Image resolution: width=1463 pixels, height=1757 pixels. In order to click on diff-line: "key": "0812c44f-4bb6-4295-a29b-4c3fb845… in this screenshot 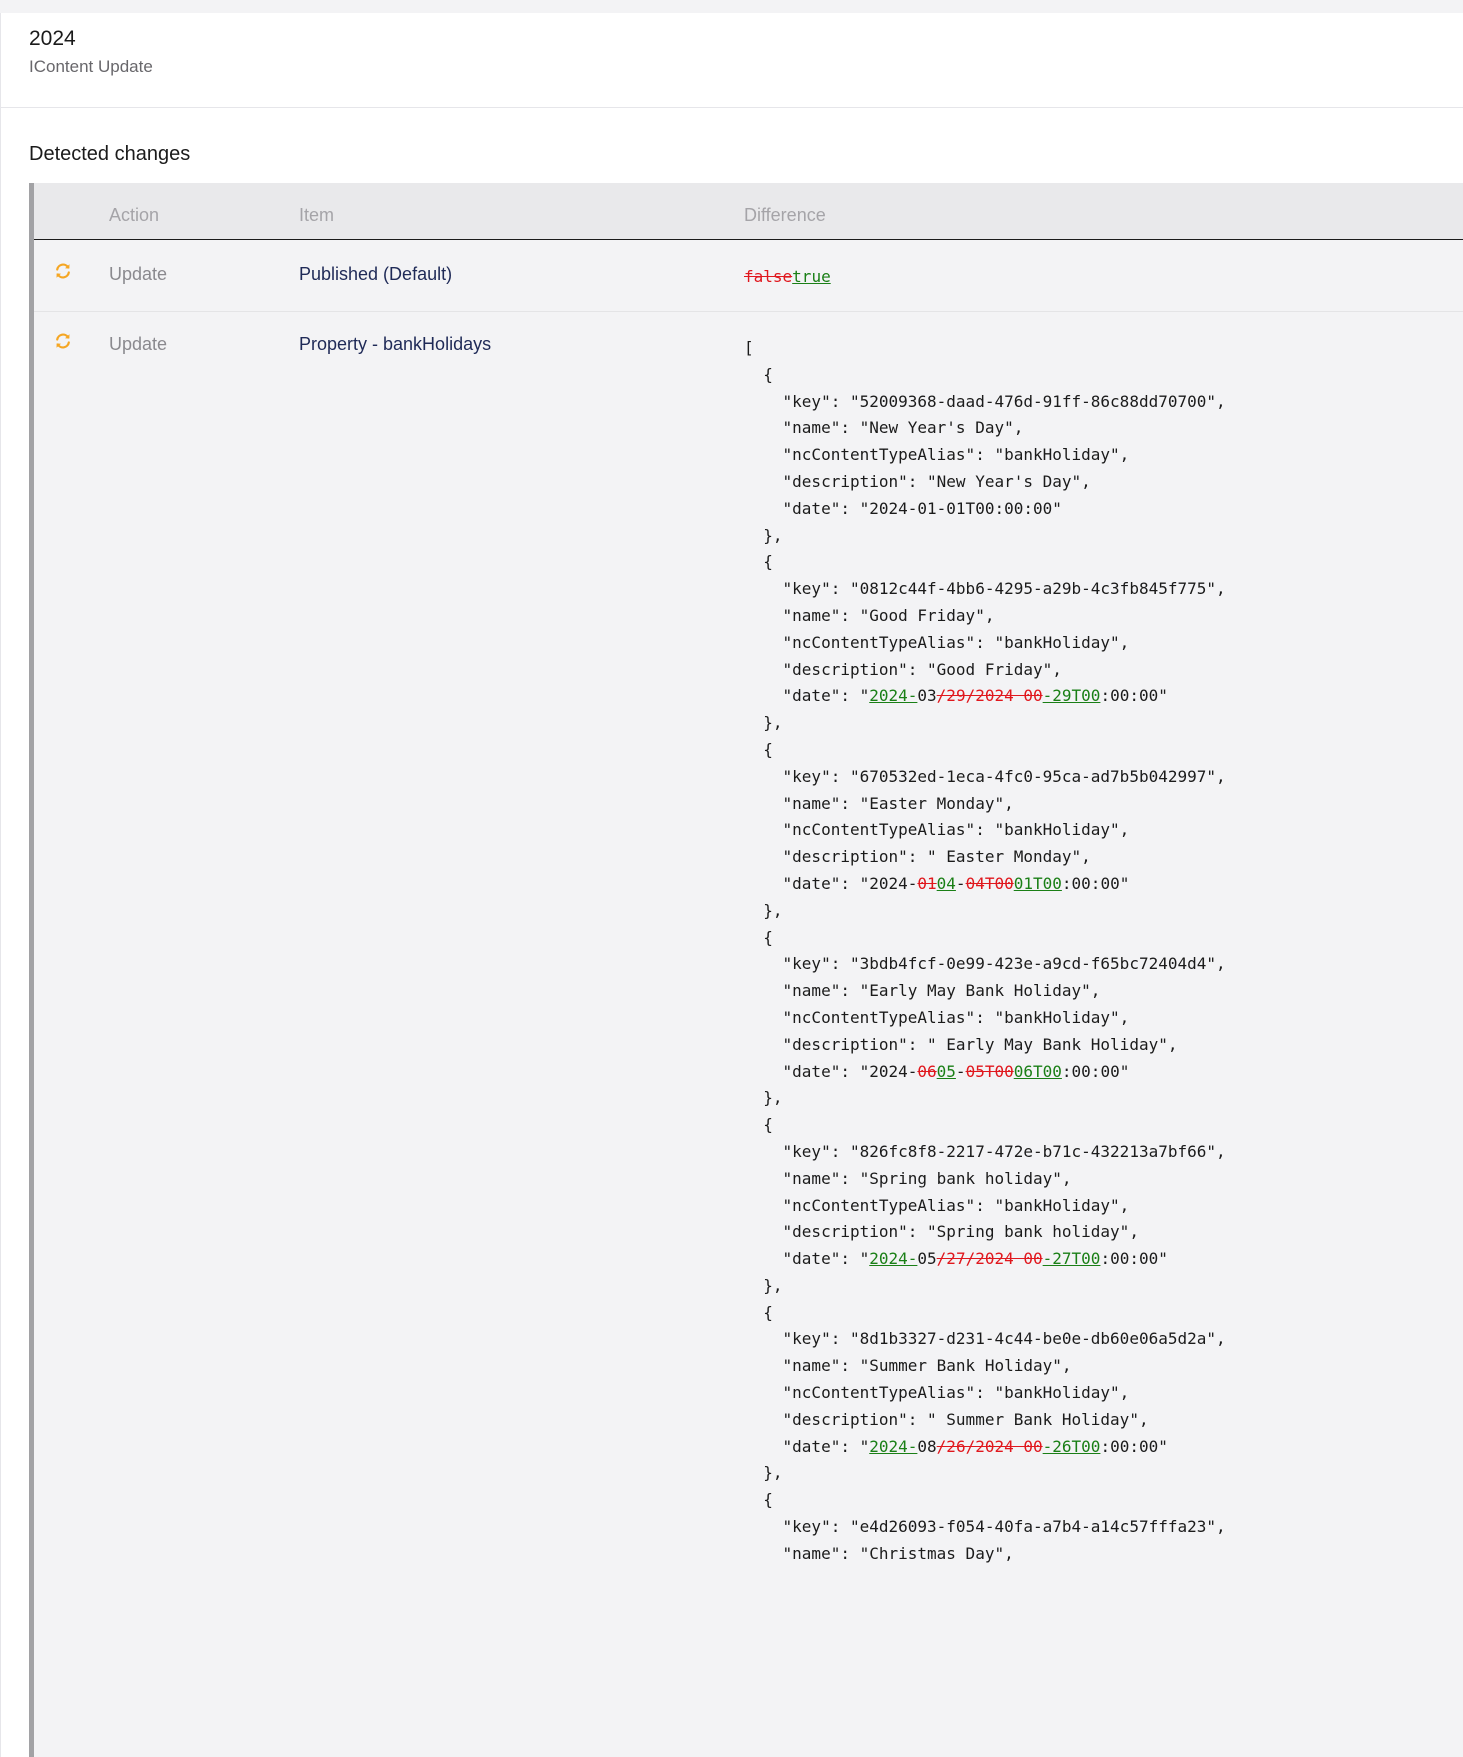, I will do `click(985, 589)`.